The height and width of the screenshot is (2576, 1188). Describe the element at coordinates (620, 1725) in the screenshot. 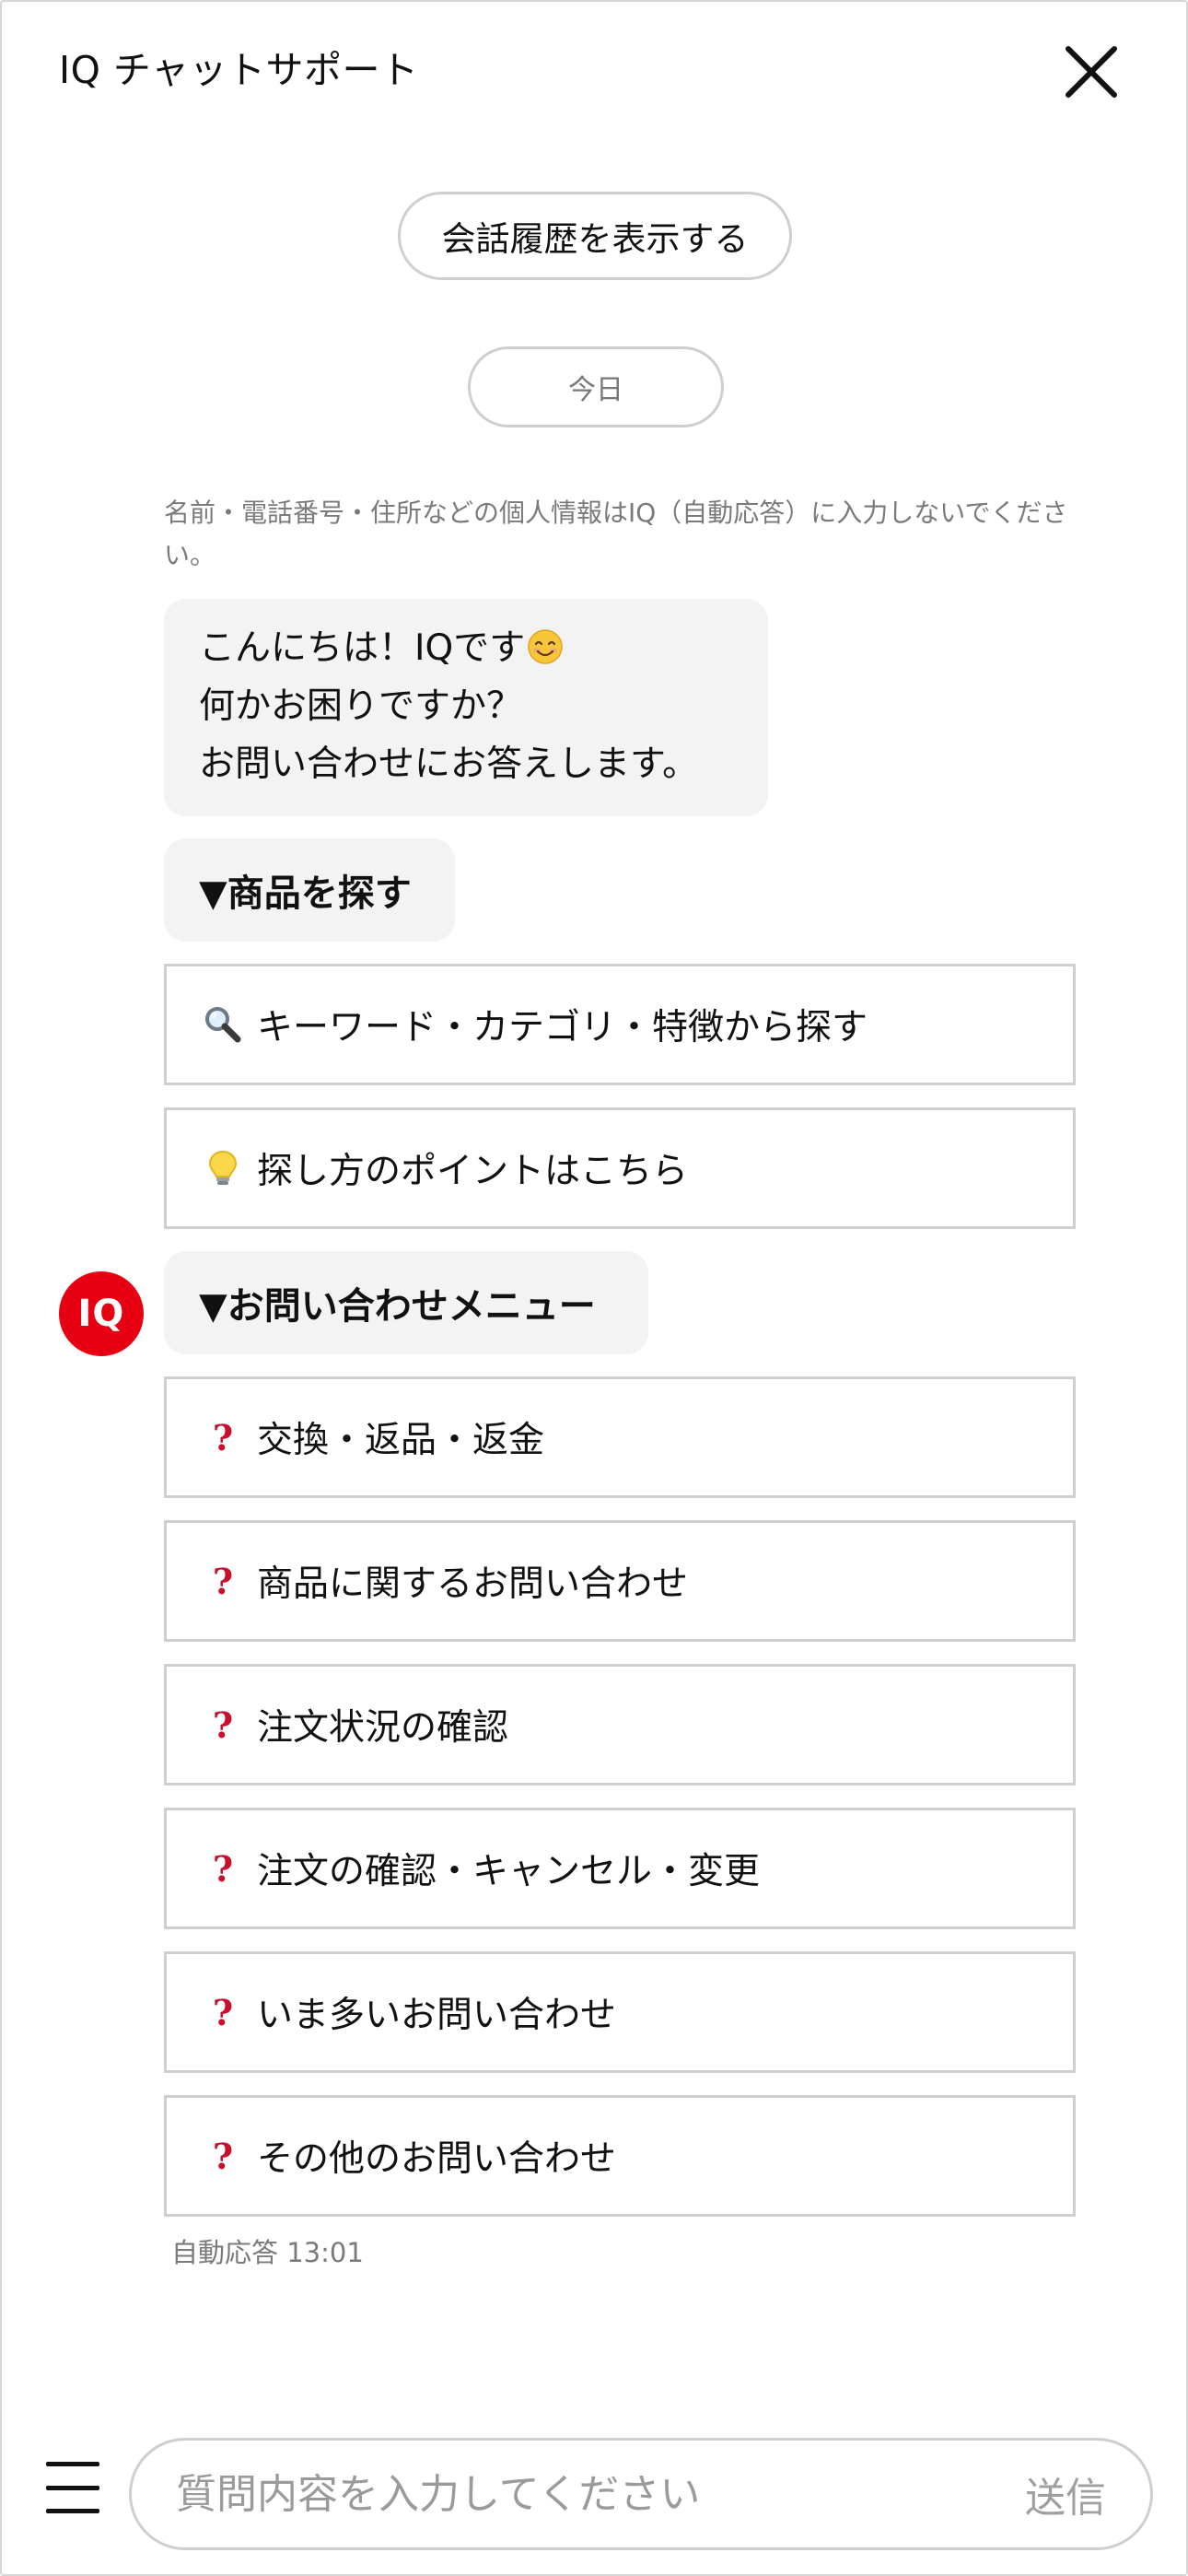

I see `order-status-option: ? 注文状況の確認` at that location.